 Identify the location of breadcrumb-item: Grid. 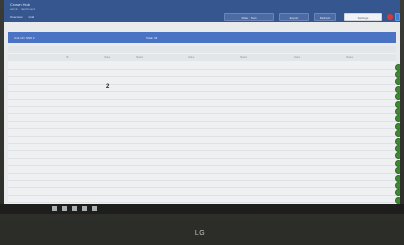
(32, 17).